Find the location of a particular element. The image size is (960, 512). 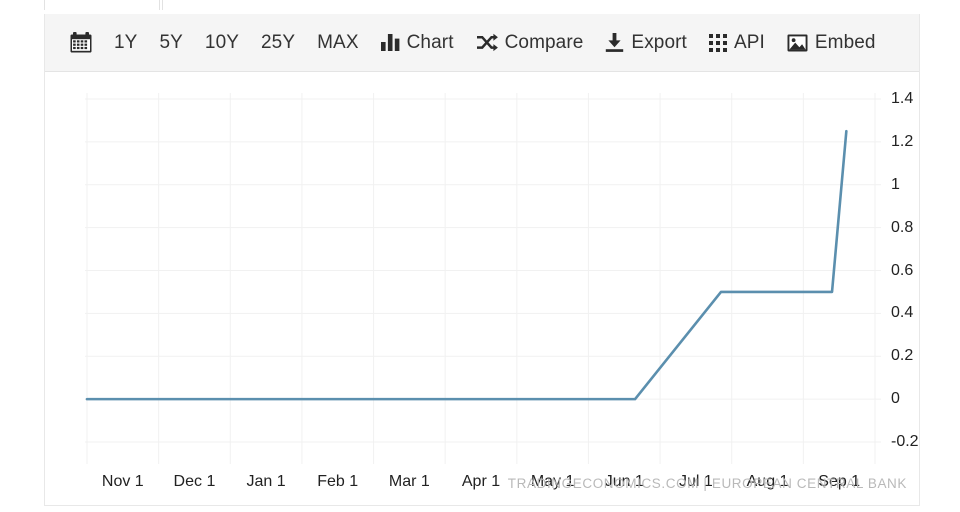

toolbar-item-range-25y: 25Y is located at coordinates (278, 43).